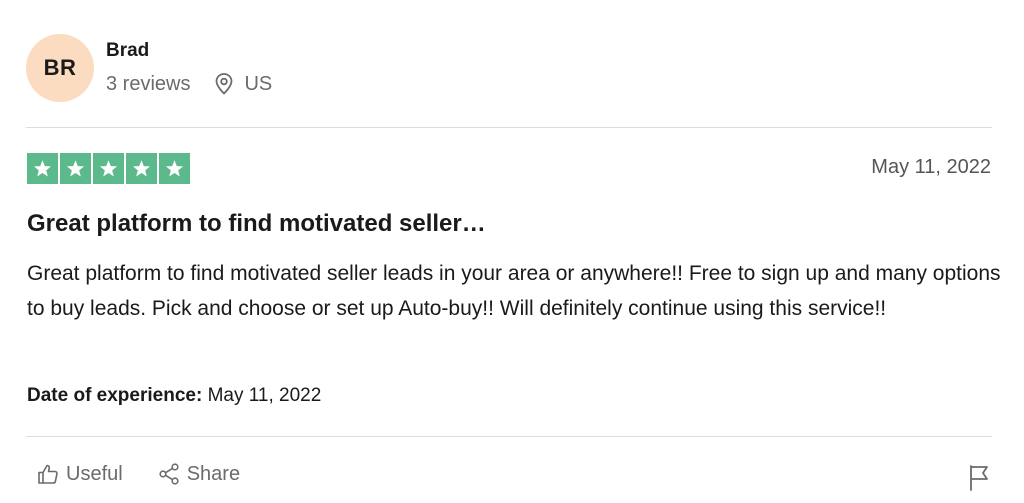 The height and width of the screenshot is (503, 1024). Describe the element at coordinates (509, 127) in the screenshot. I see `header-divider` at that location.